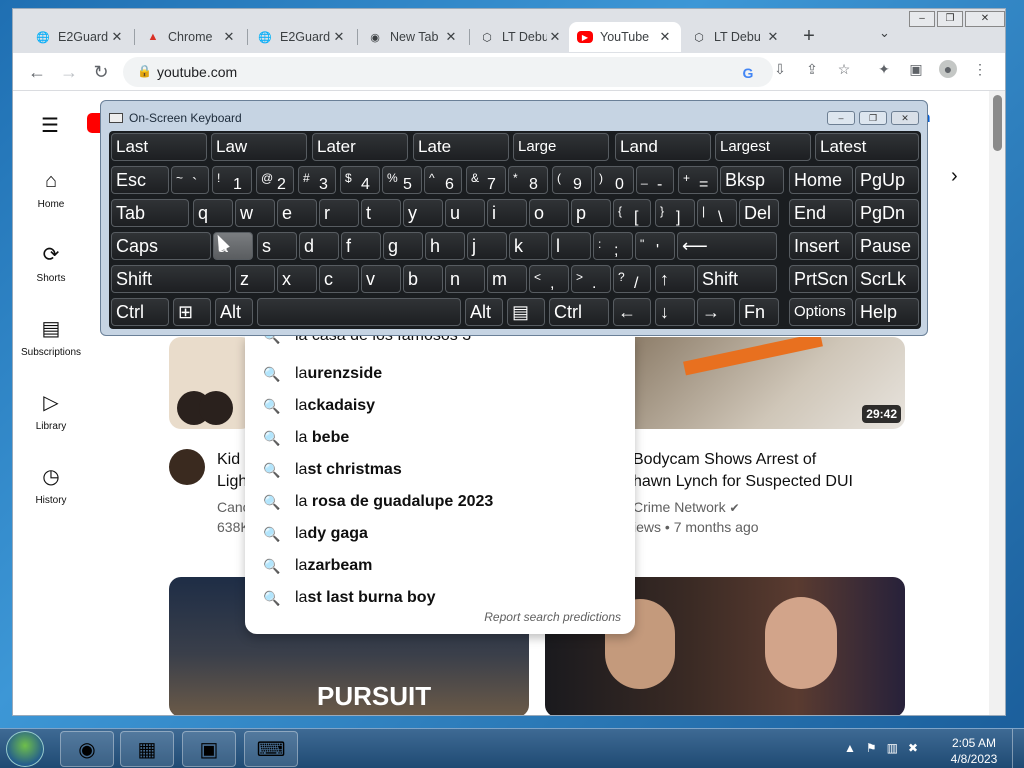 This screenshot has height=768, width=1024. I want to click on tab-search-icon: ⌄, so click(888, 35).